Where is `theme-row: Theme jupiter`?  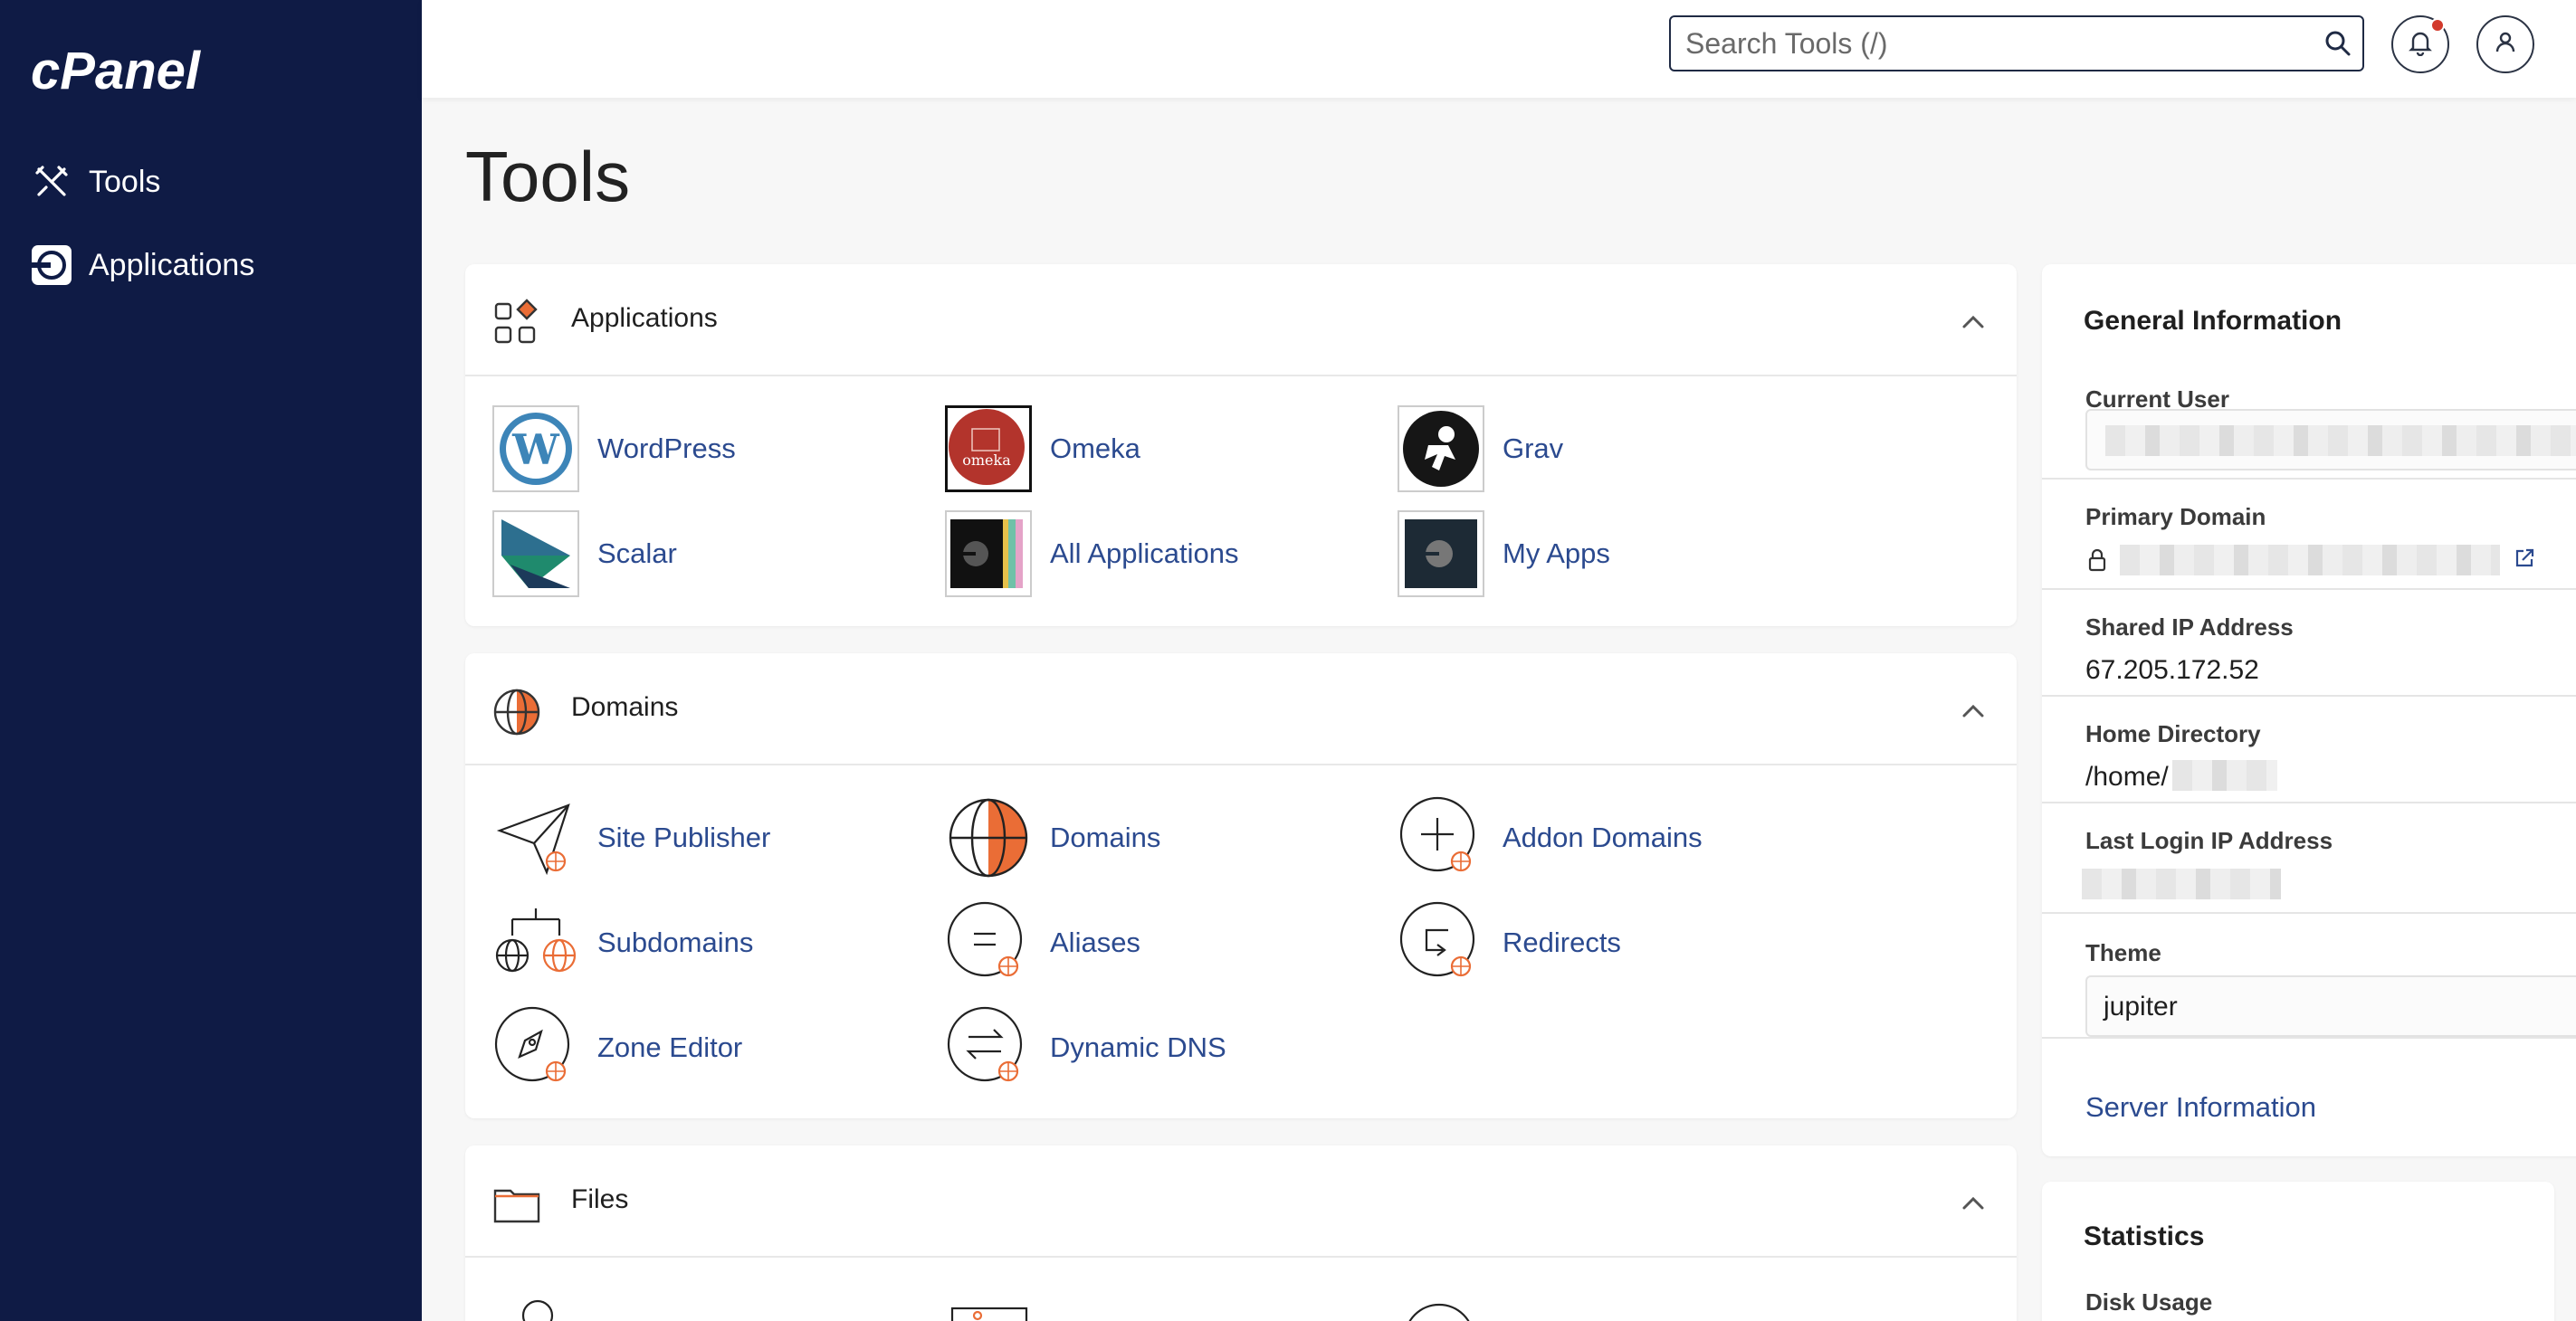 theme-row: Theme jupiter is located at coordinates (2309, 976).